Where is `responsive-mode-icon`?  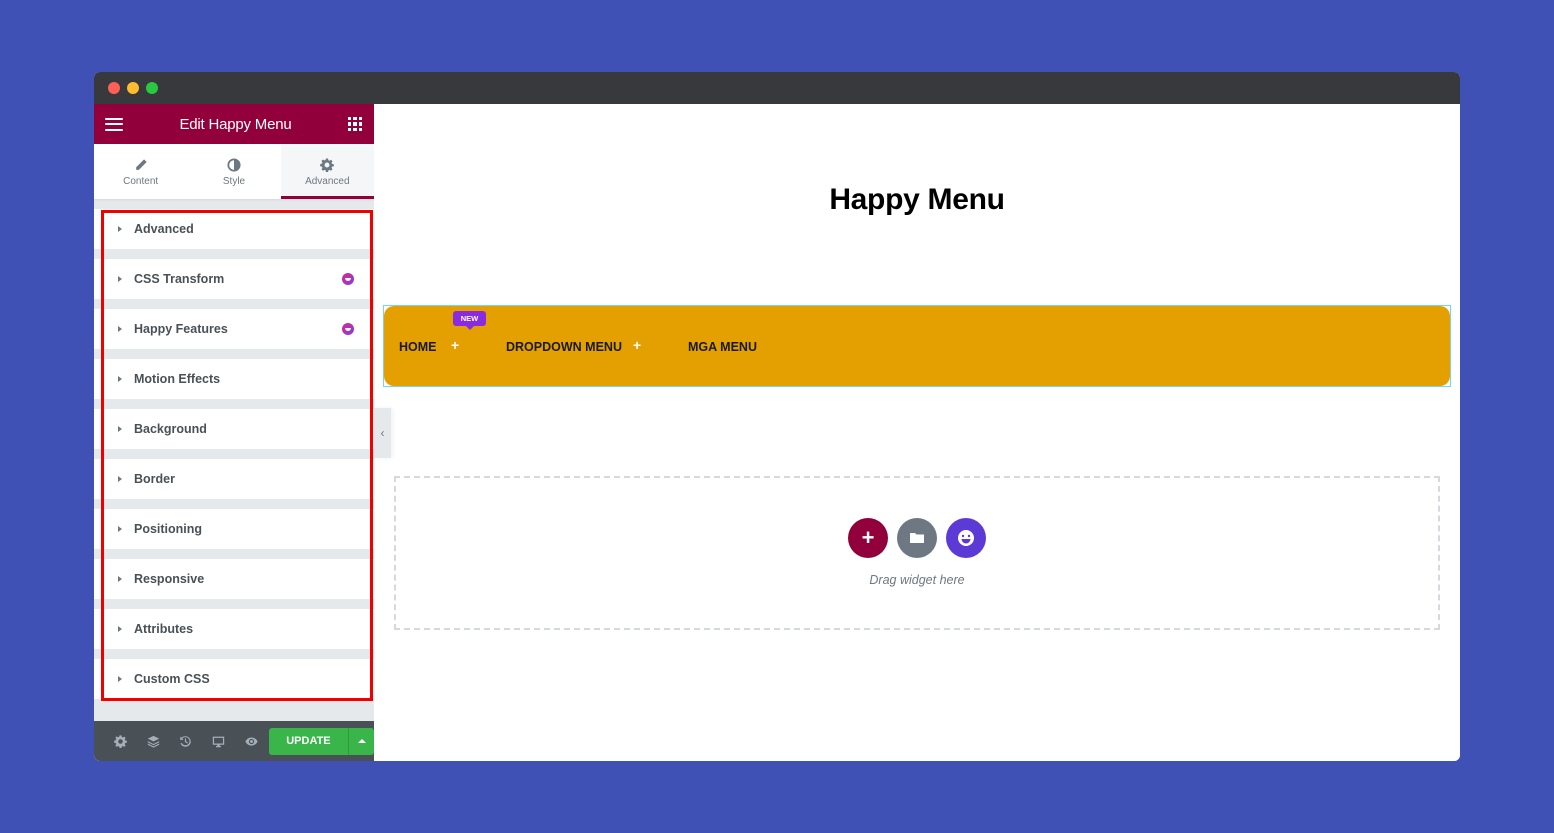
responsive-mode-icon is located at coordinates (218, 741).